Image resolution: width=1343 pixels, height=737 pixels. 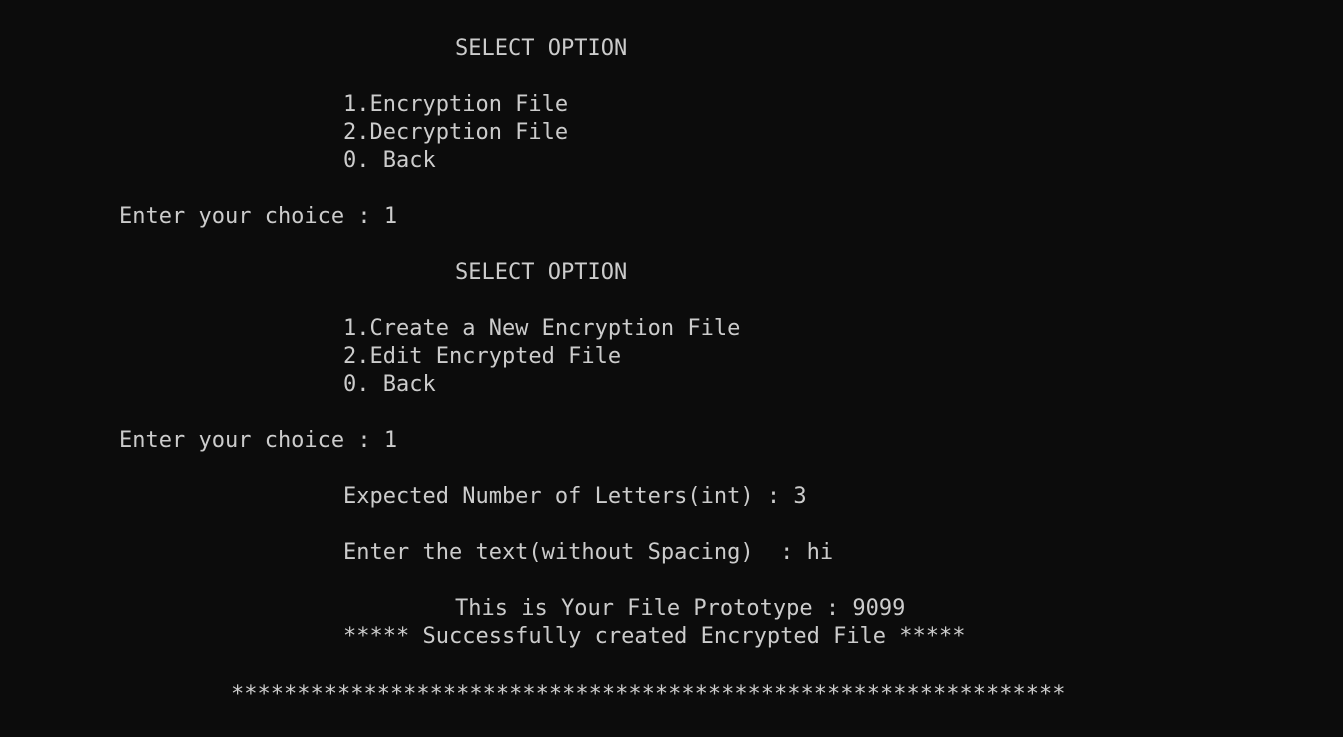 I want to click on expected-letters-prompt: Expected Number of Letters(int) : 3, so click(x=575, y=496).